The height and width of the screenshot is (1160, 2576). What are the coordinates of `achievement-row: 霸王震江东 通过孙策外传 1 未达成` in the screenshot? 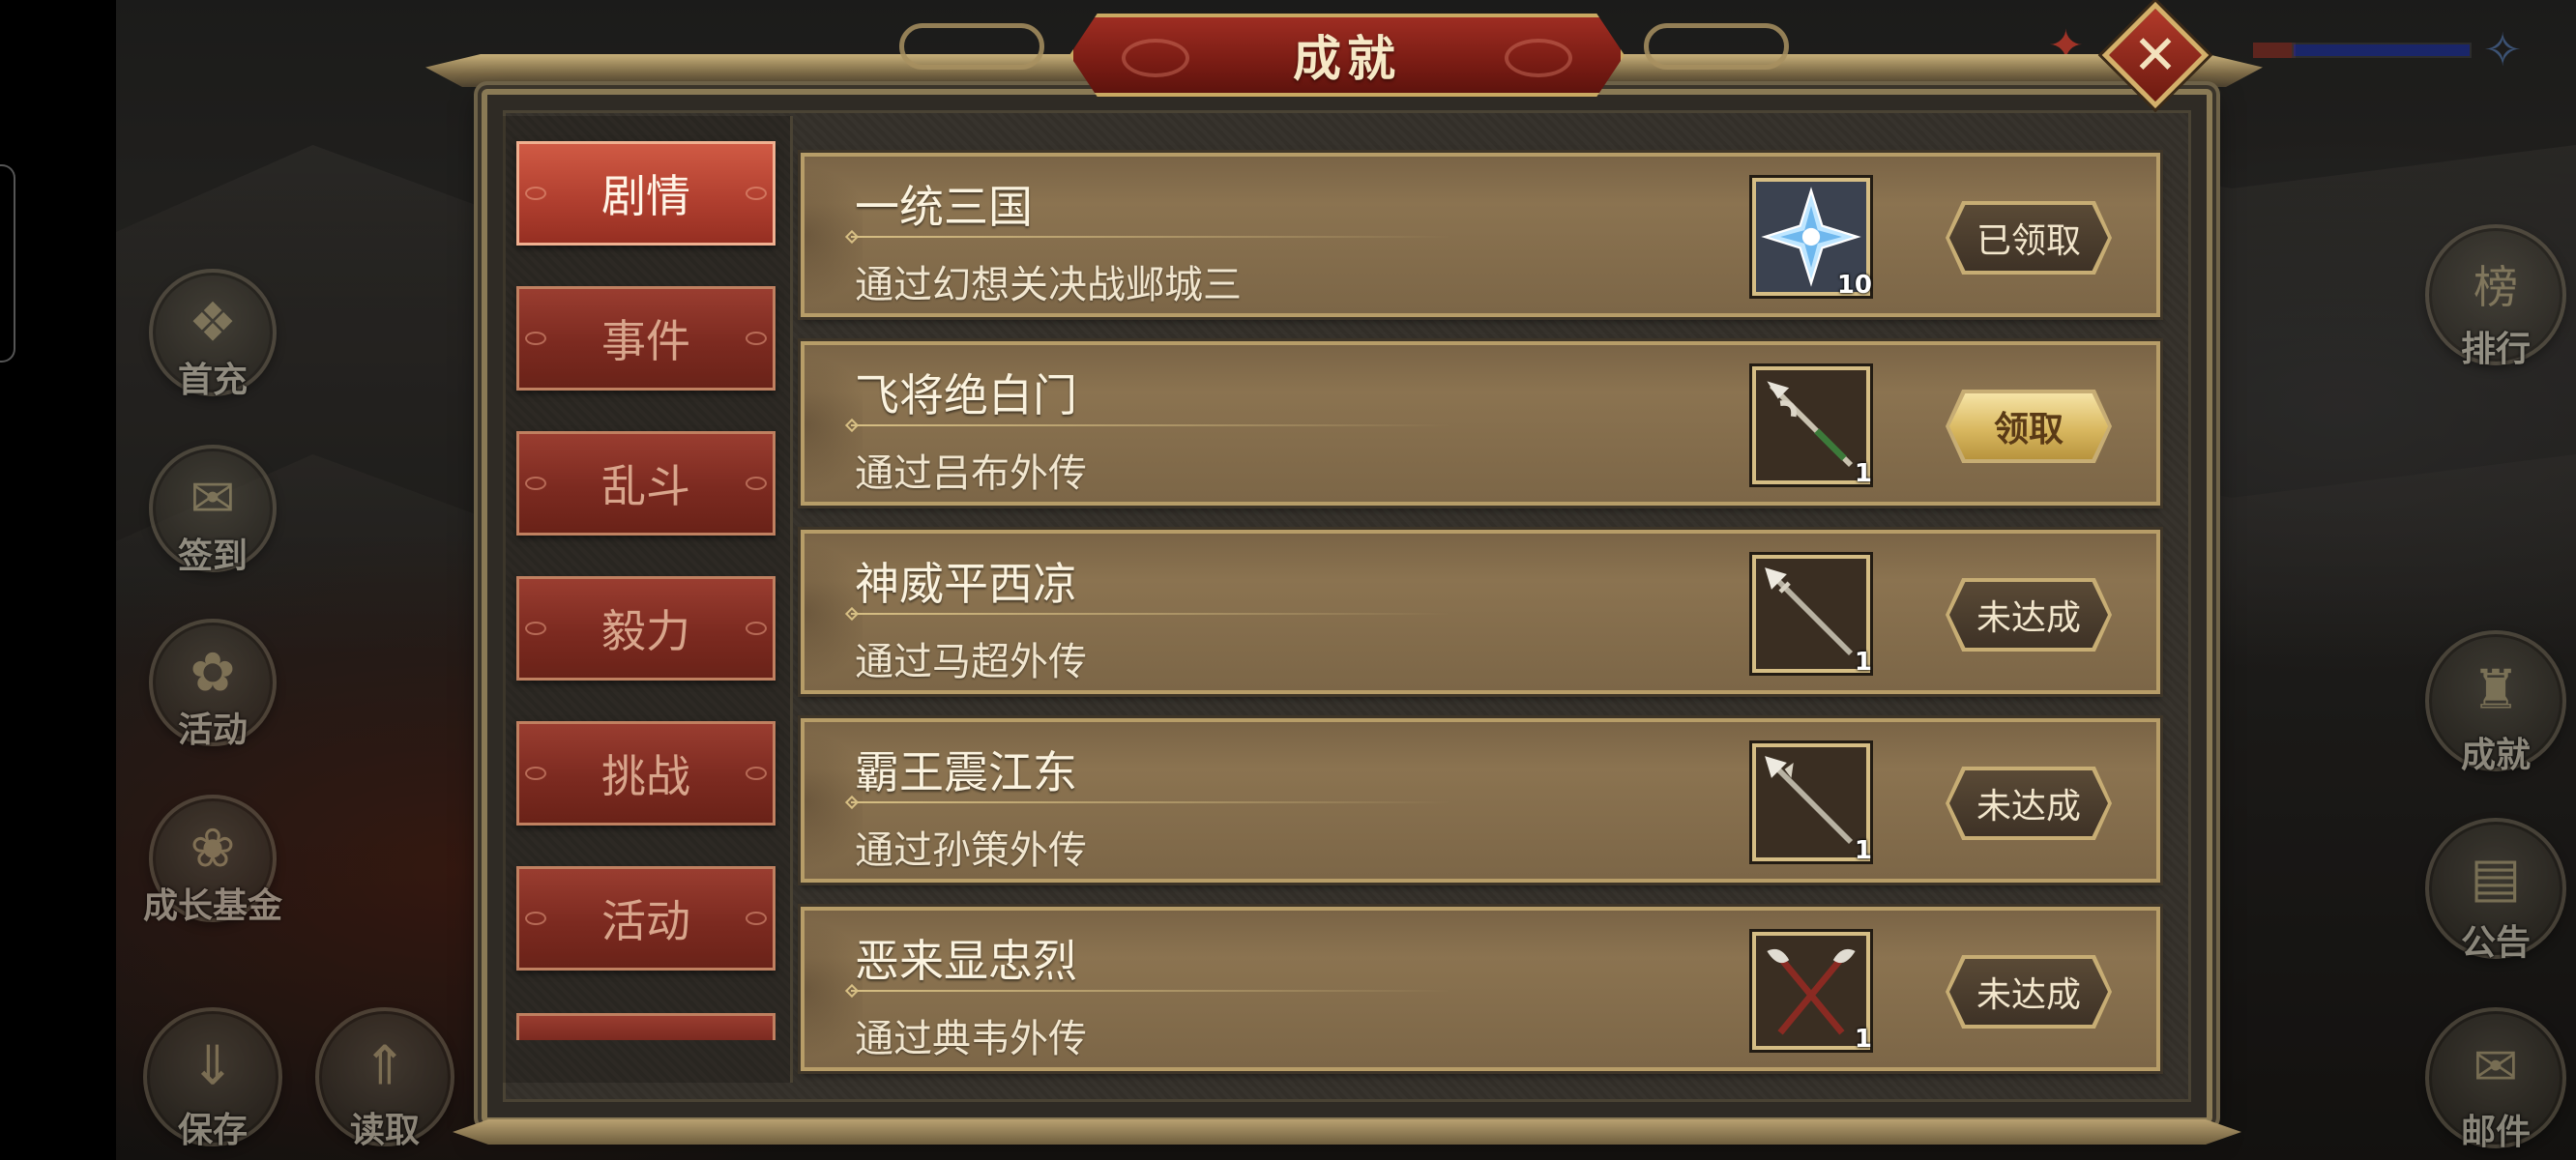 It's located at (1480, 800).